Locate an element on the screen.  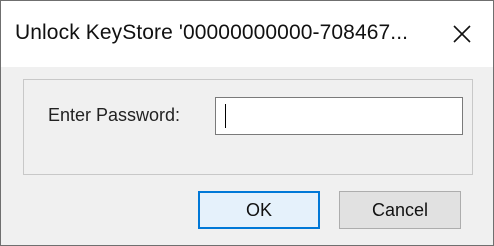
text-caret is located at coordinates (225, 116).